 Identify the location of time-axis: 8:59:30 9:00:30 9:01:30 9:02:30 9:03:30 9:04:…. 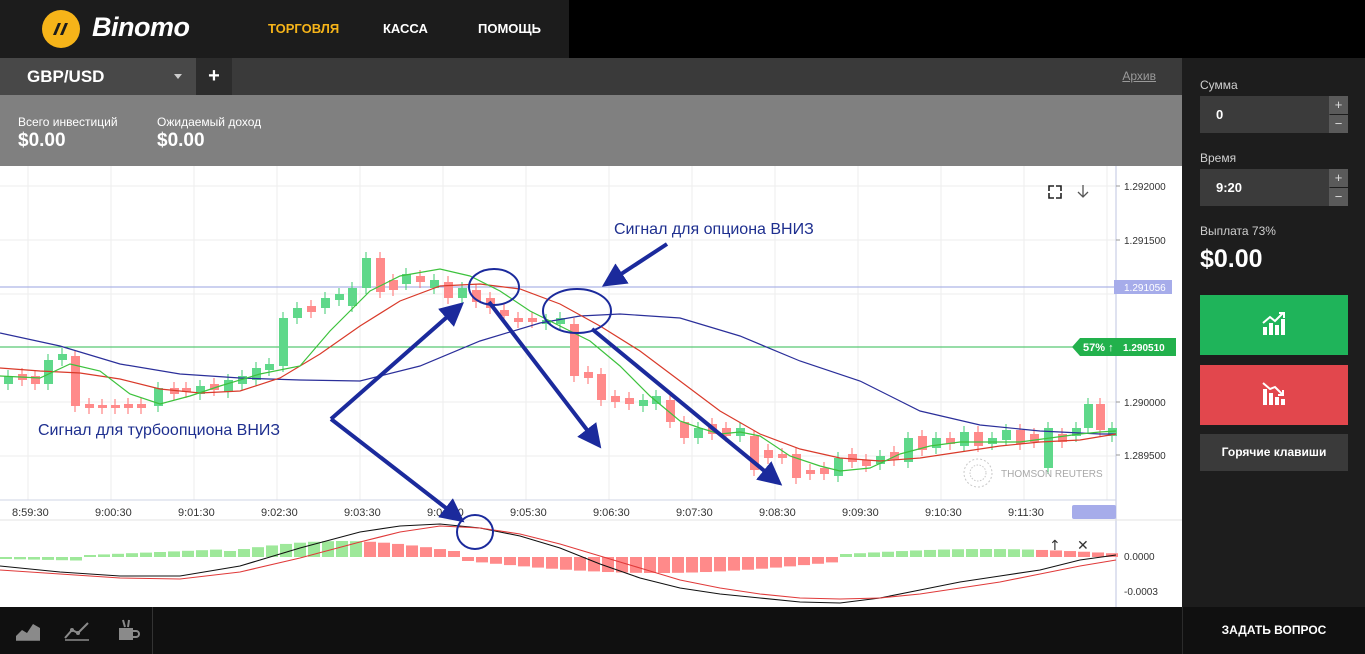
(563, 513).